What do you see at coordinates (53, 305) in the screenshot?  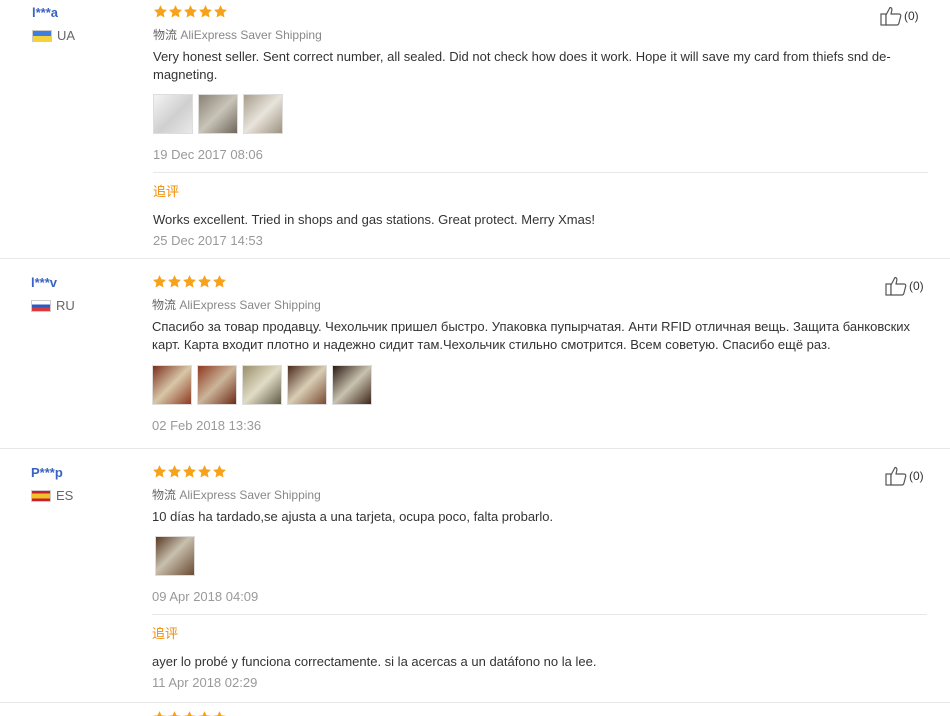 I see `reviewer-country: RU` at bounding box center [53, 305].